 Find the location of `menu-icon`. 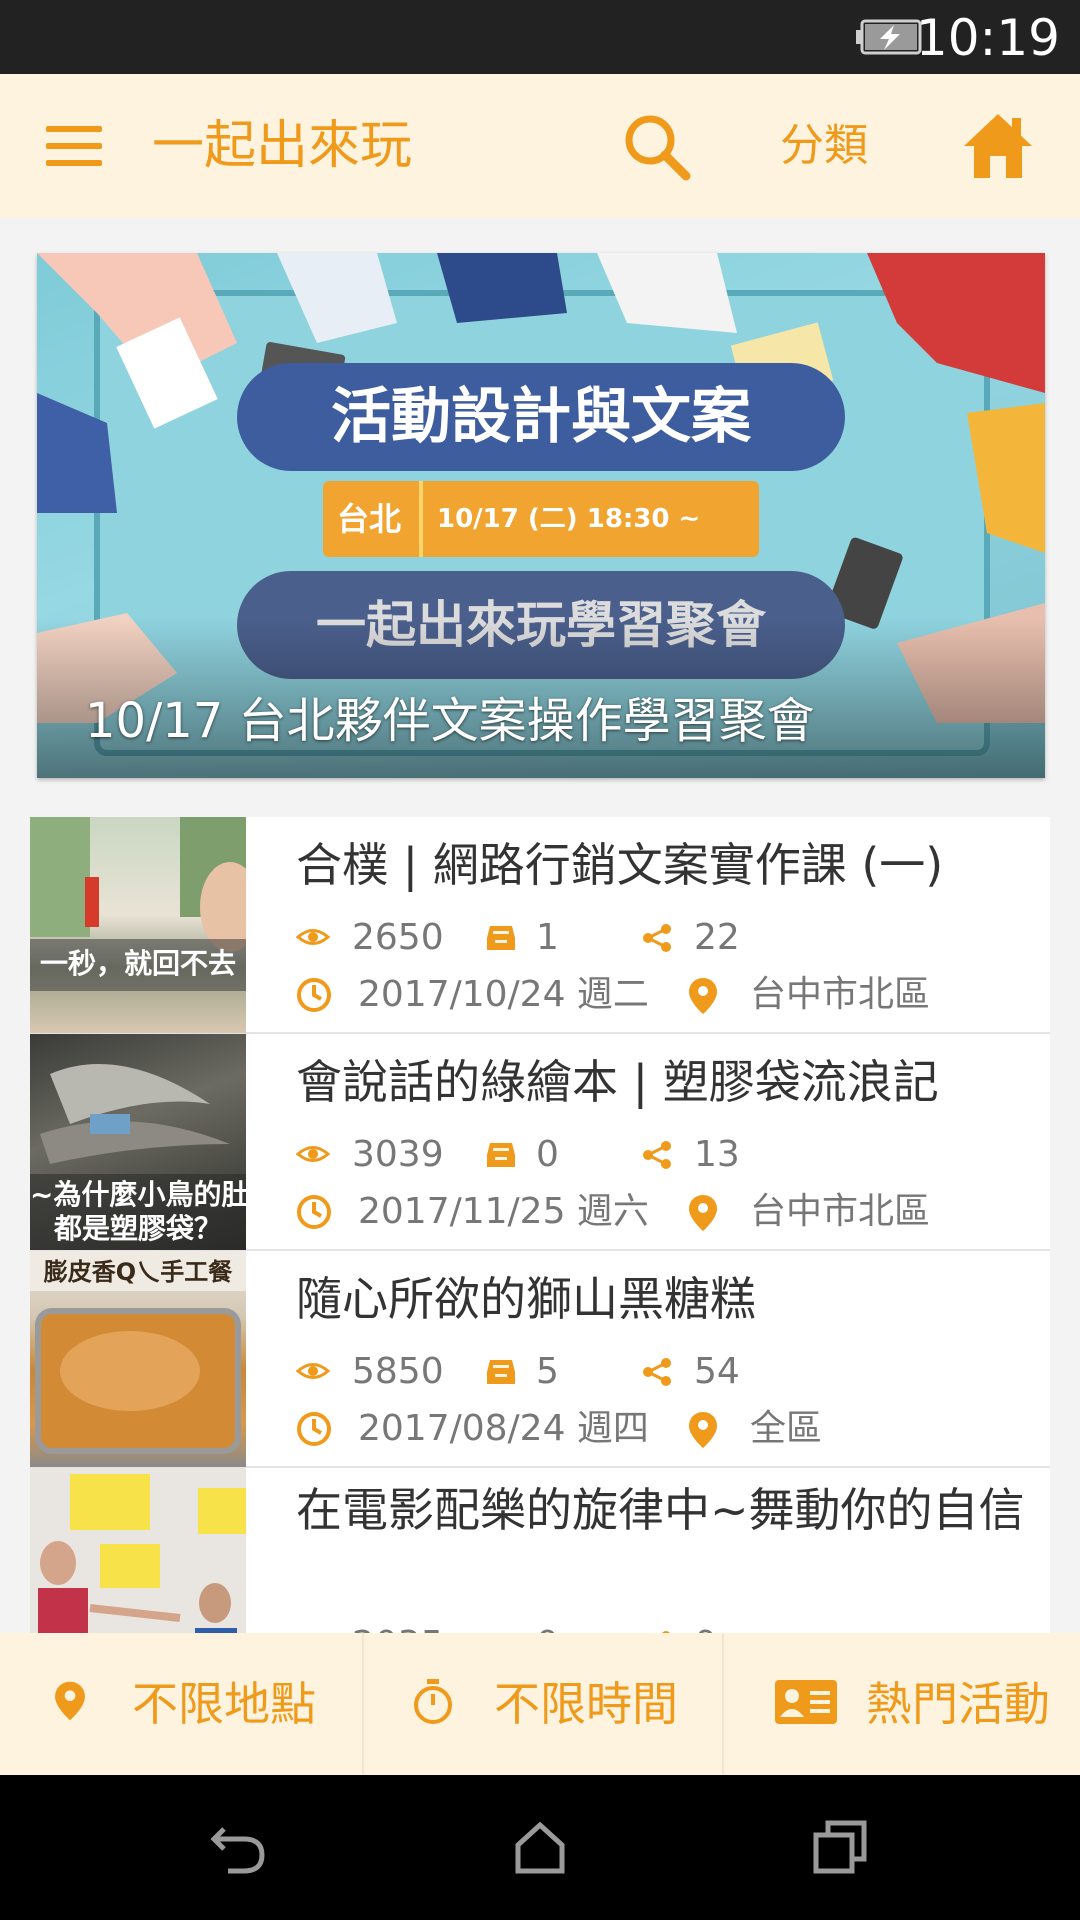

menu-icon is located at coordinates (75, 146).